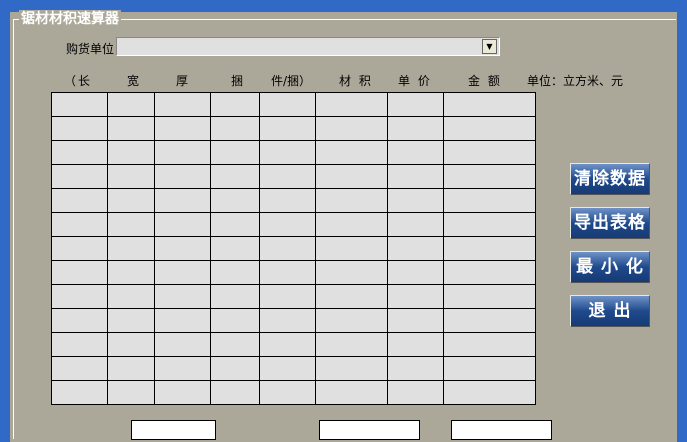 The image size is (687, 442). I want to click on chevron-down-icon: ▼, so click(489, 46).